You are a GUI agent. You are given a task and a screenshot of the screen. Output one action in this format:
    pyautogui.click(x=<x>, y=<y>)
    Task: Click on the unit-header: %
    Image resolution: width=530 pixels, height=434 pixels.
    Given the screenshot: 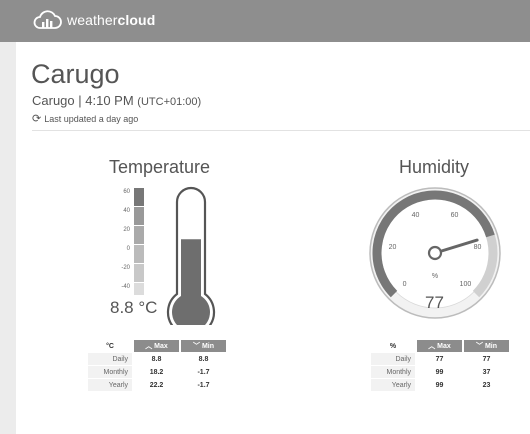 What is the action you would take?
    pyautogui.click(x=393, y=346)
    